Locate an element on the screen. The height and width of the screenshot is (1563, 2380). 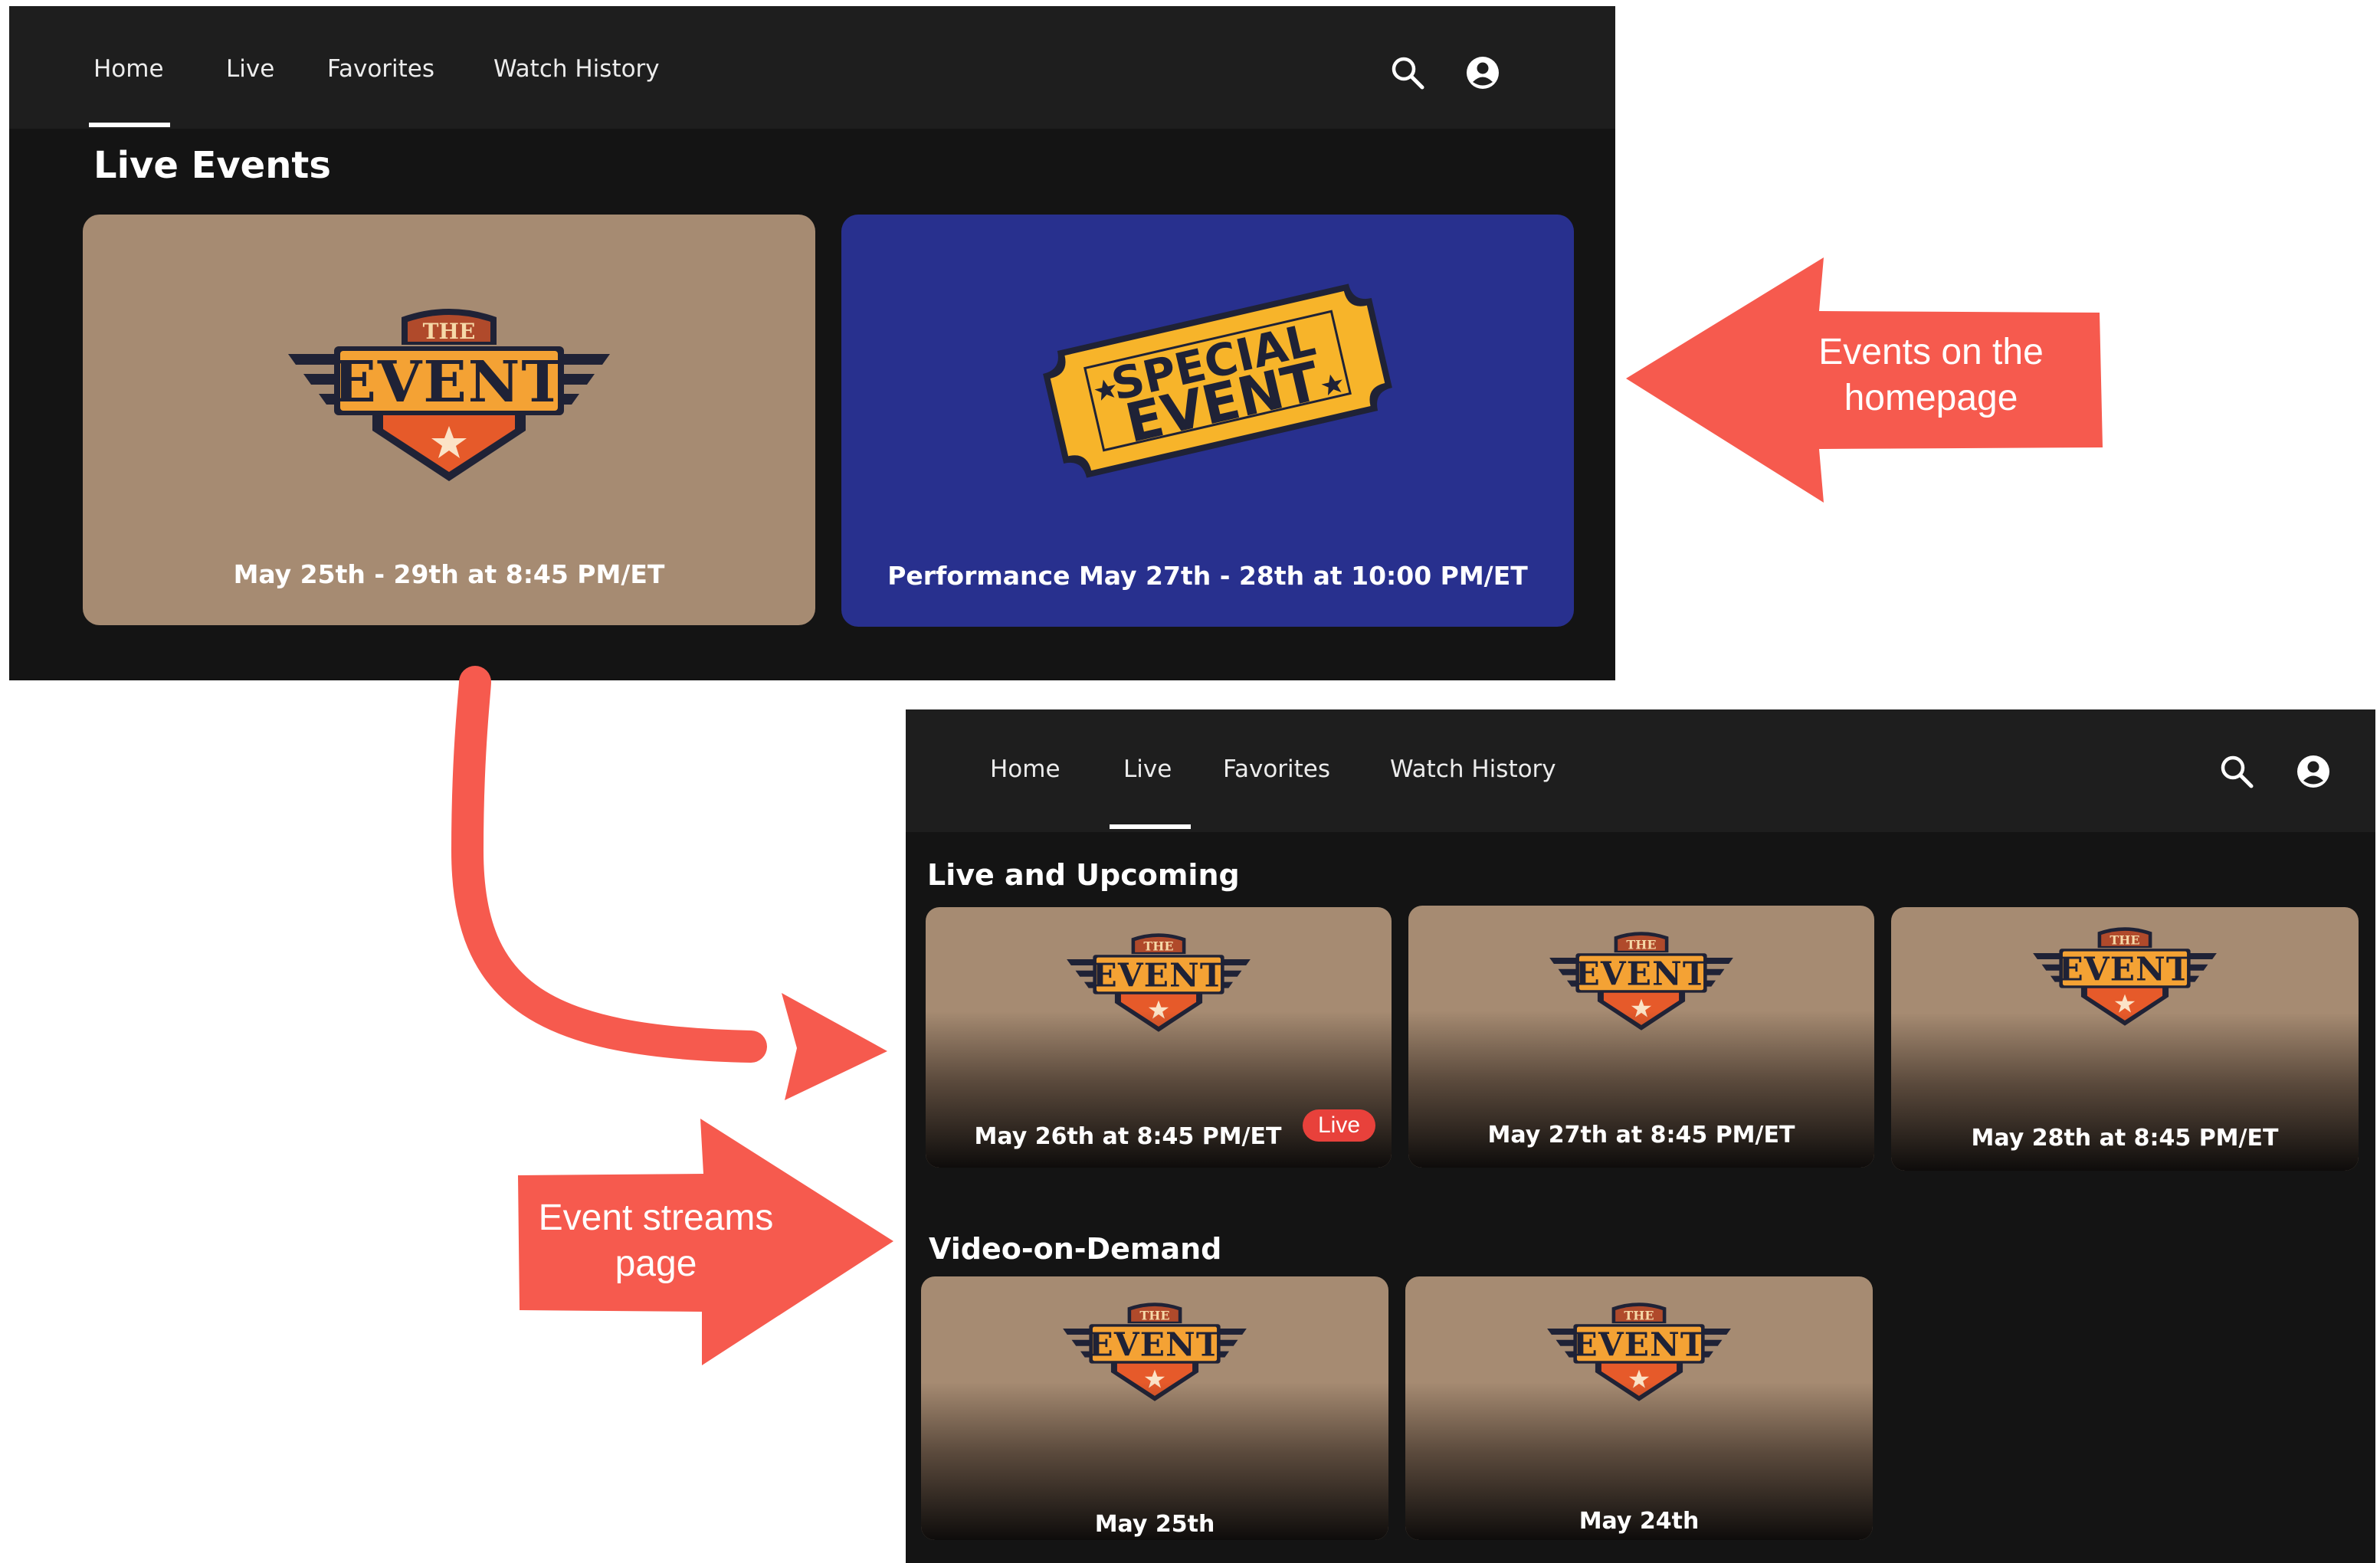
tile-caption: May 25th is located at coordinates (1154, 1525).